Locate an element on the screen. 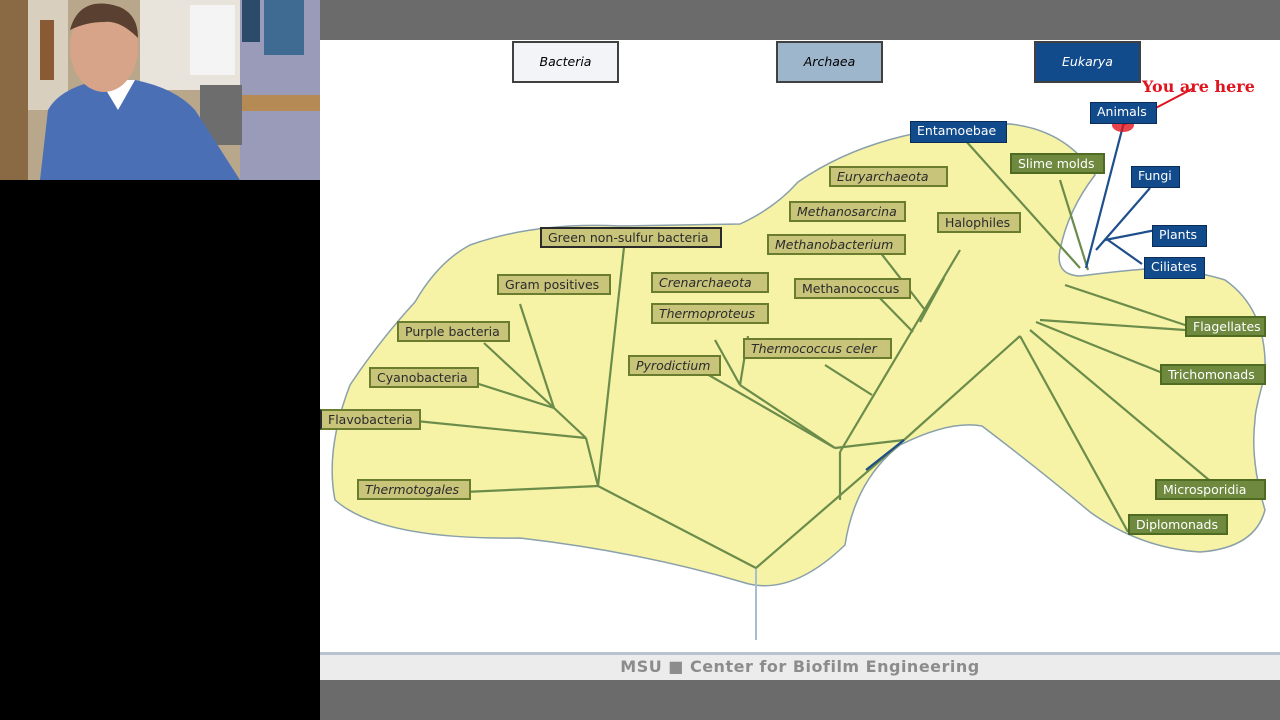  presenter-webcam is located at coordinates (160, 90).